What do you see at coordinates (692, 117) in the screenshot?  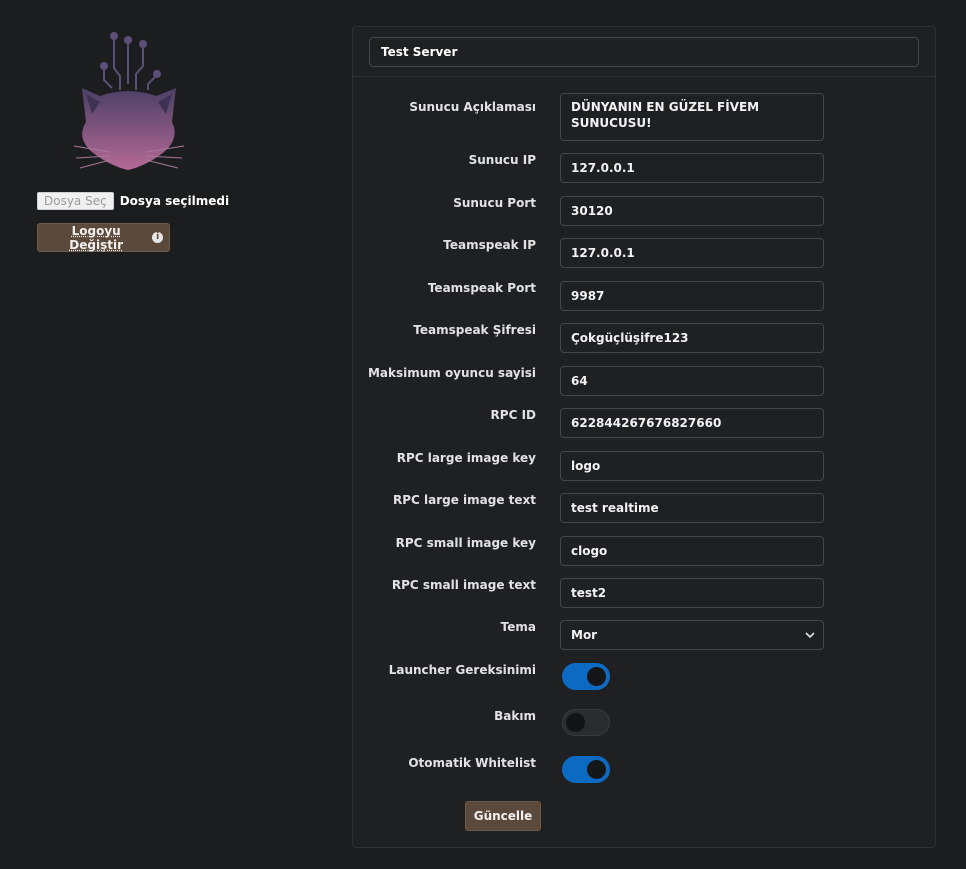 I see `description-textarea: DÜNYANIN EN GÜZEL FİVEM SUNUCUSU!` at bounding box center [692, 117].